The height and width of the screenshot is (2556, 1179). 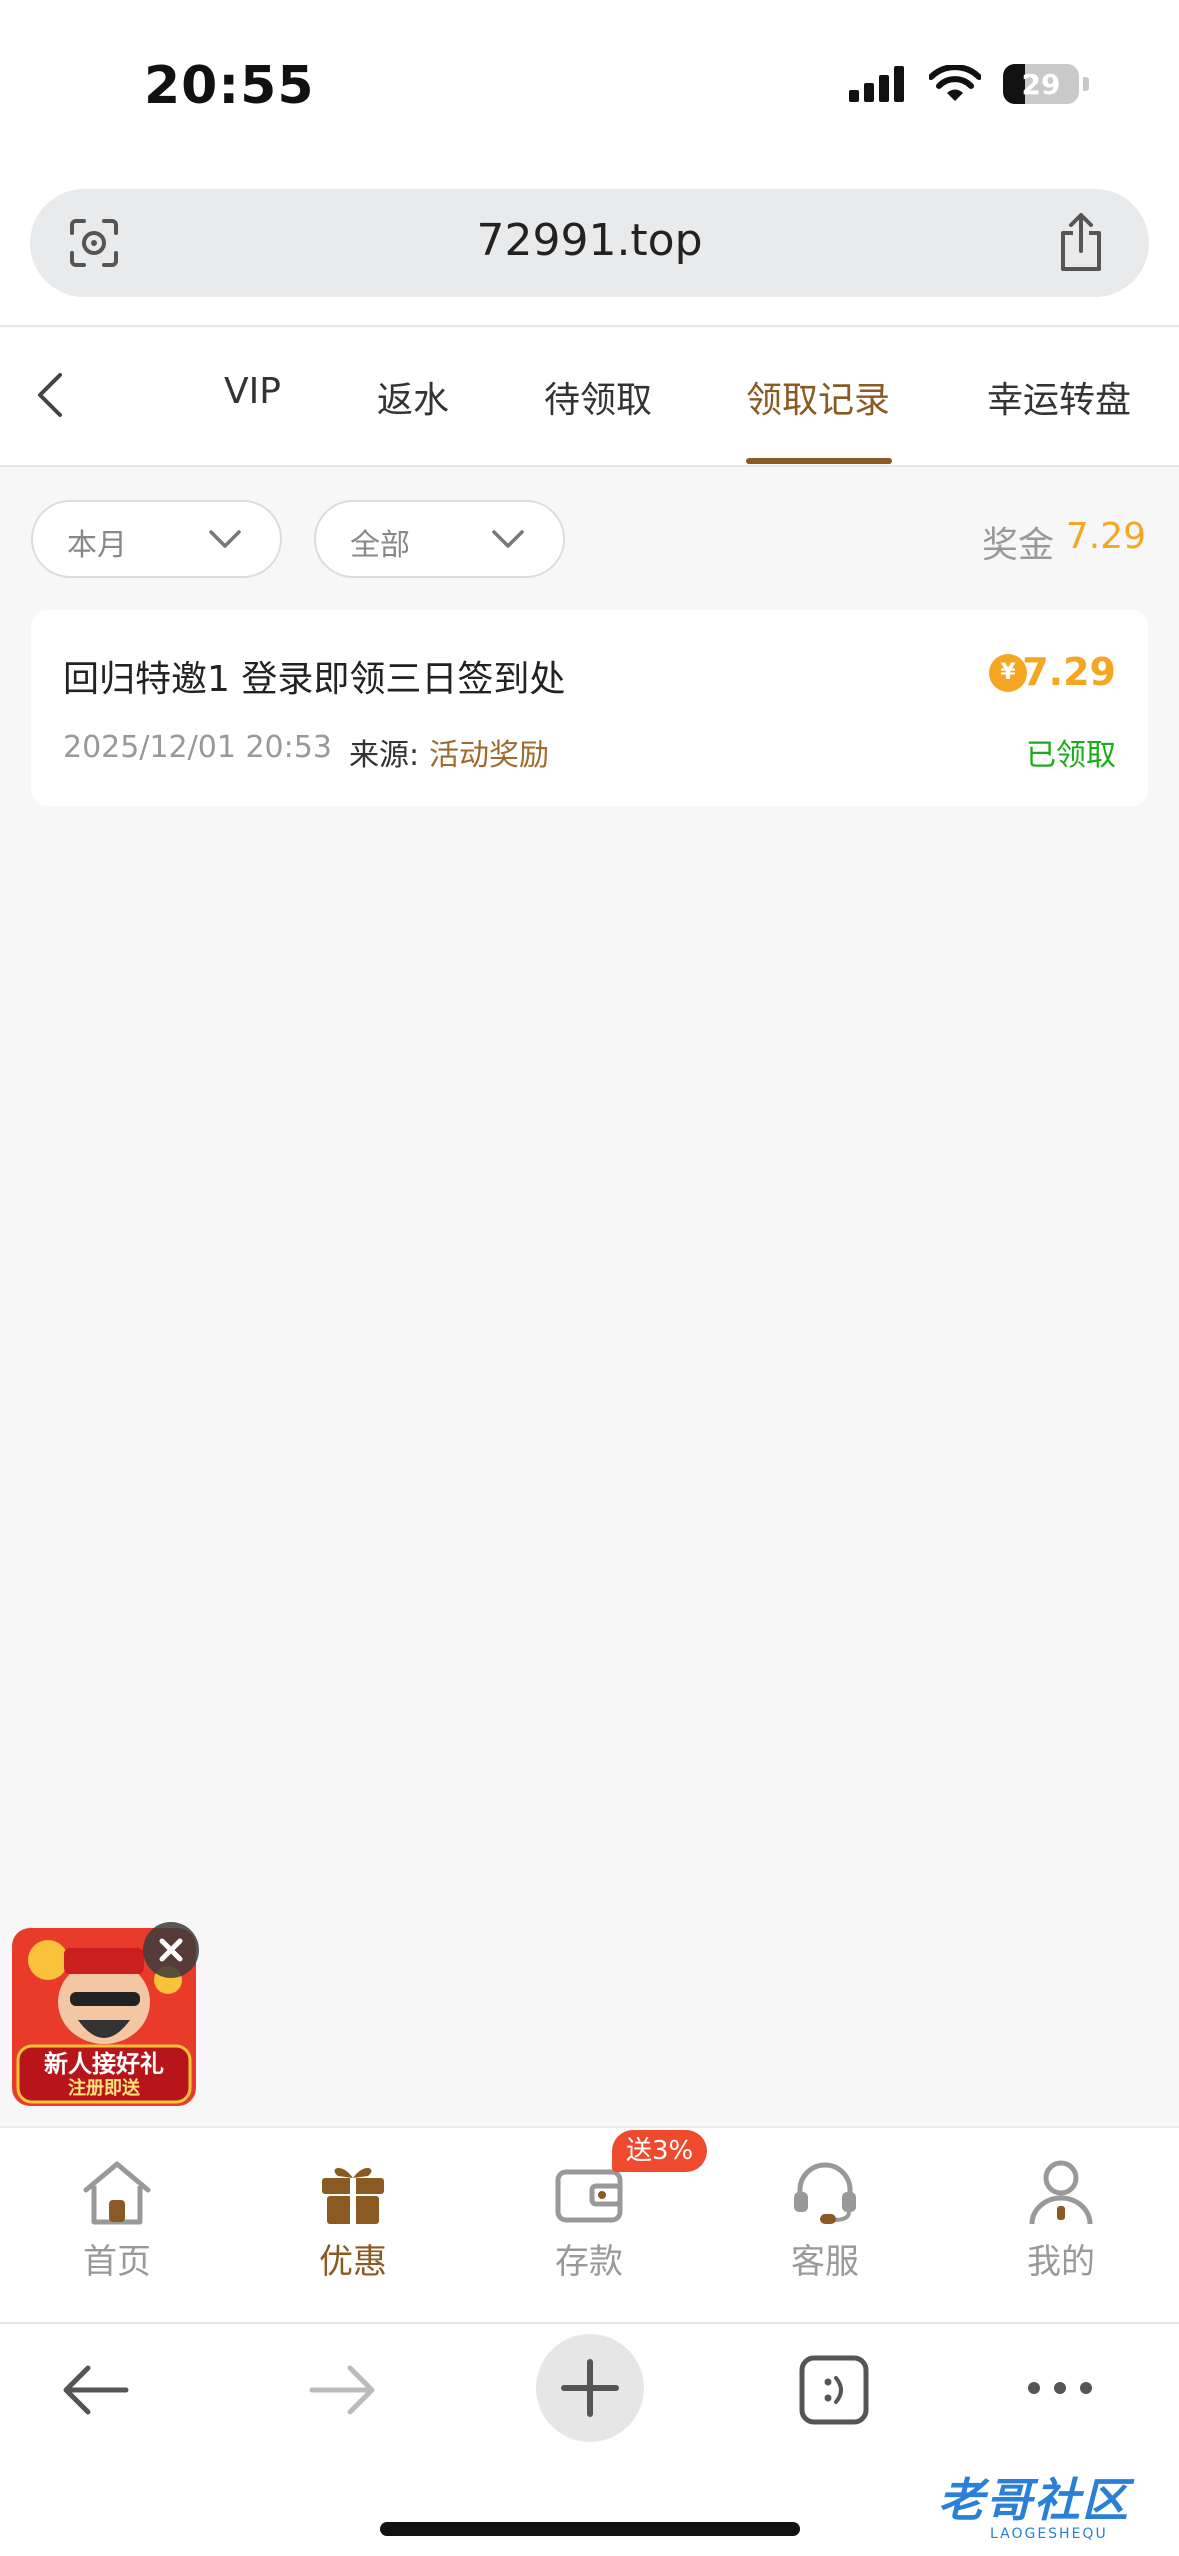 I want to click on bottom-nav: 首页 优惠 存款 客服 我的, so click(x=589, y=2224).